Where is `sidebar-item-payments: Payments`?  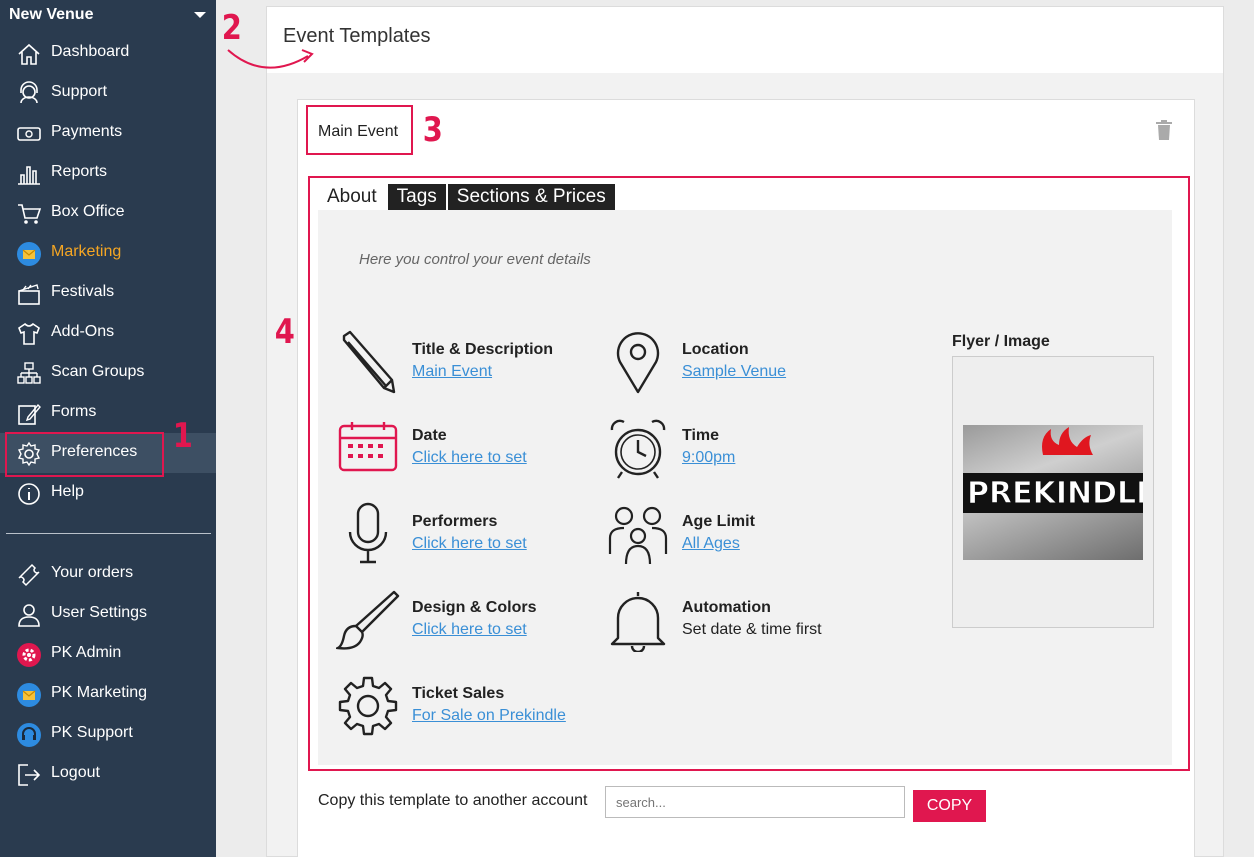 sidebar-item-payments: Payments is located at coordinates (108, 133).